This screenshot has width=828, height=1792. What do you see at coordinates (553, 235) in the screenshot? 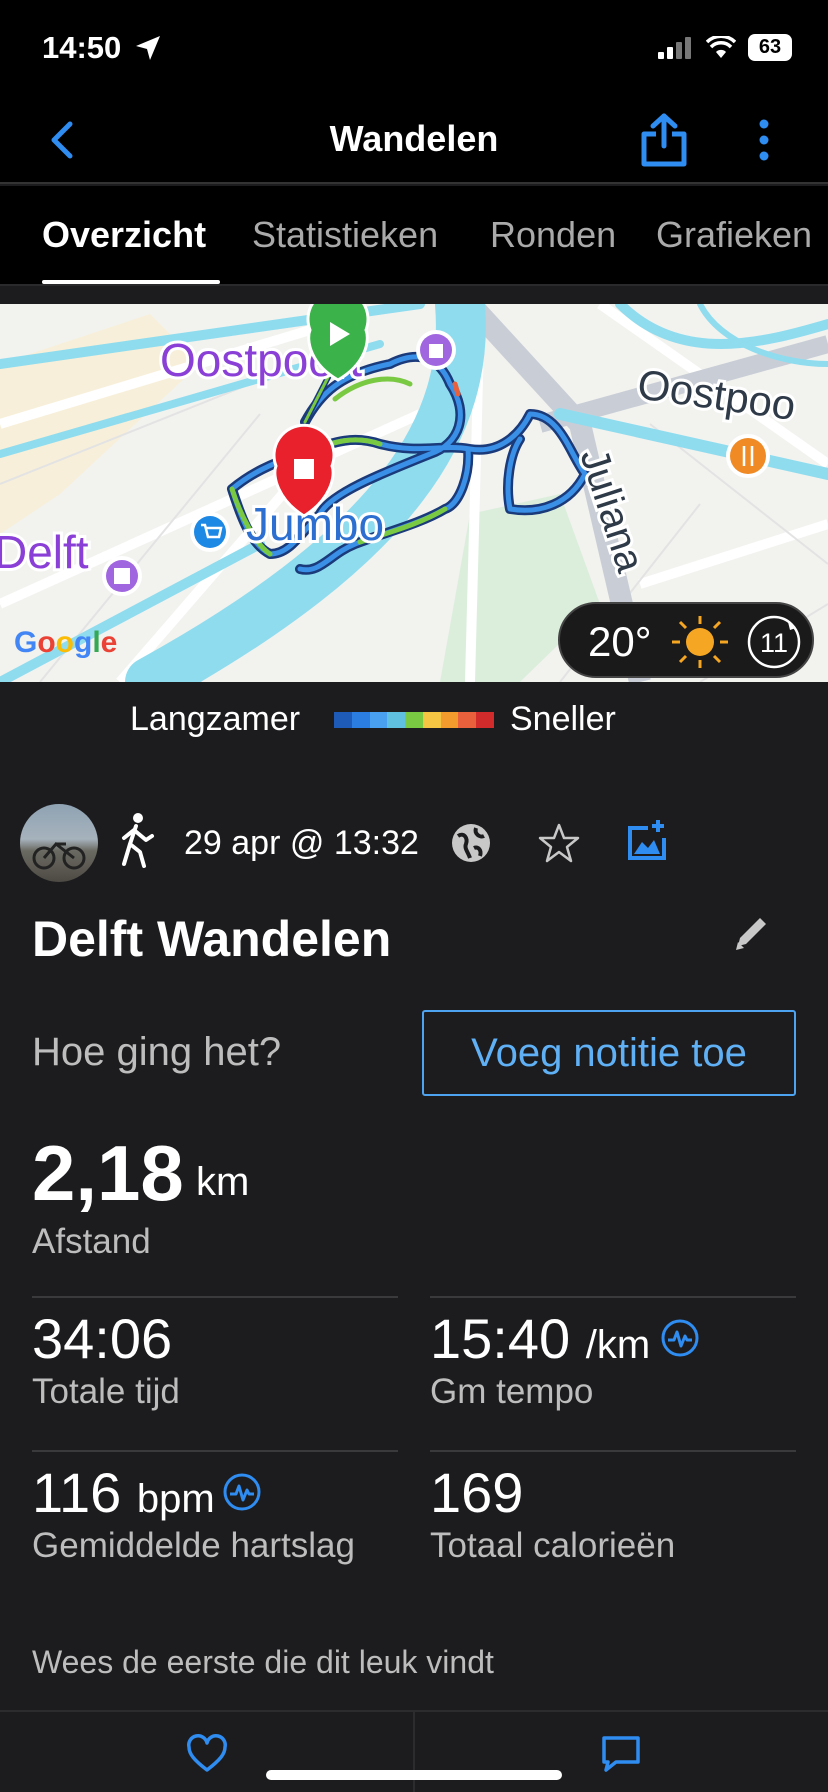
I see `tab-ronden: Ronden` at bounding box center [553, 235].